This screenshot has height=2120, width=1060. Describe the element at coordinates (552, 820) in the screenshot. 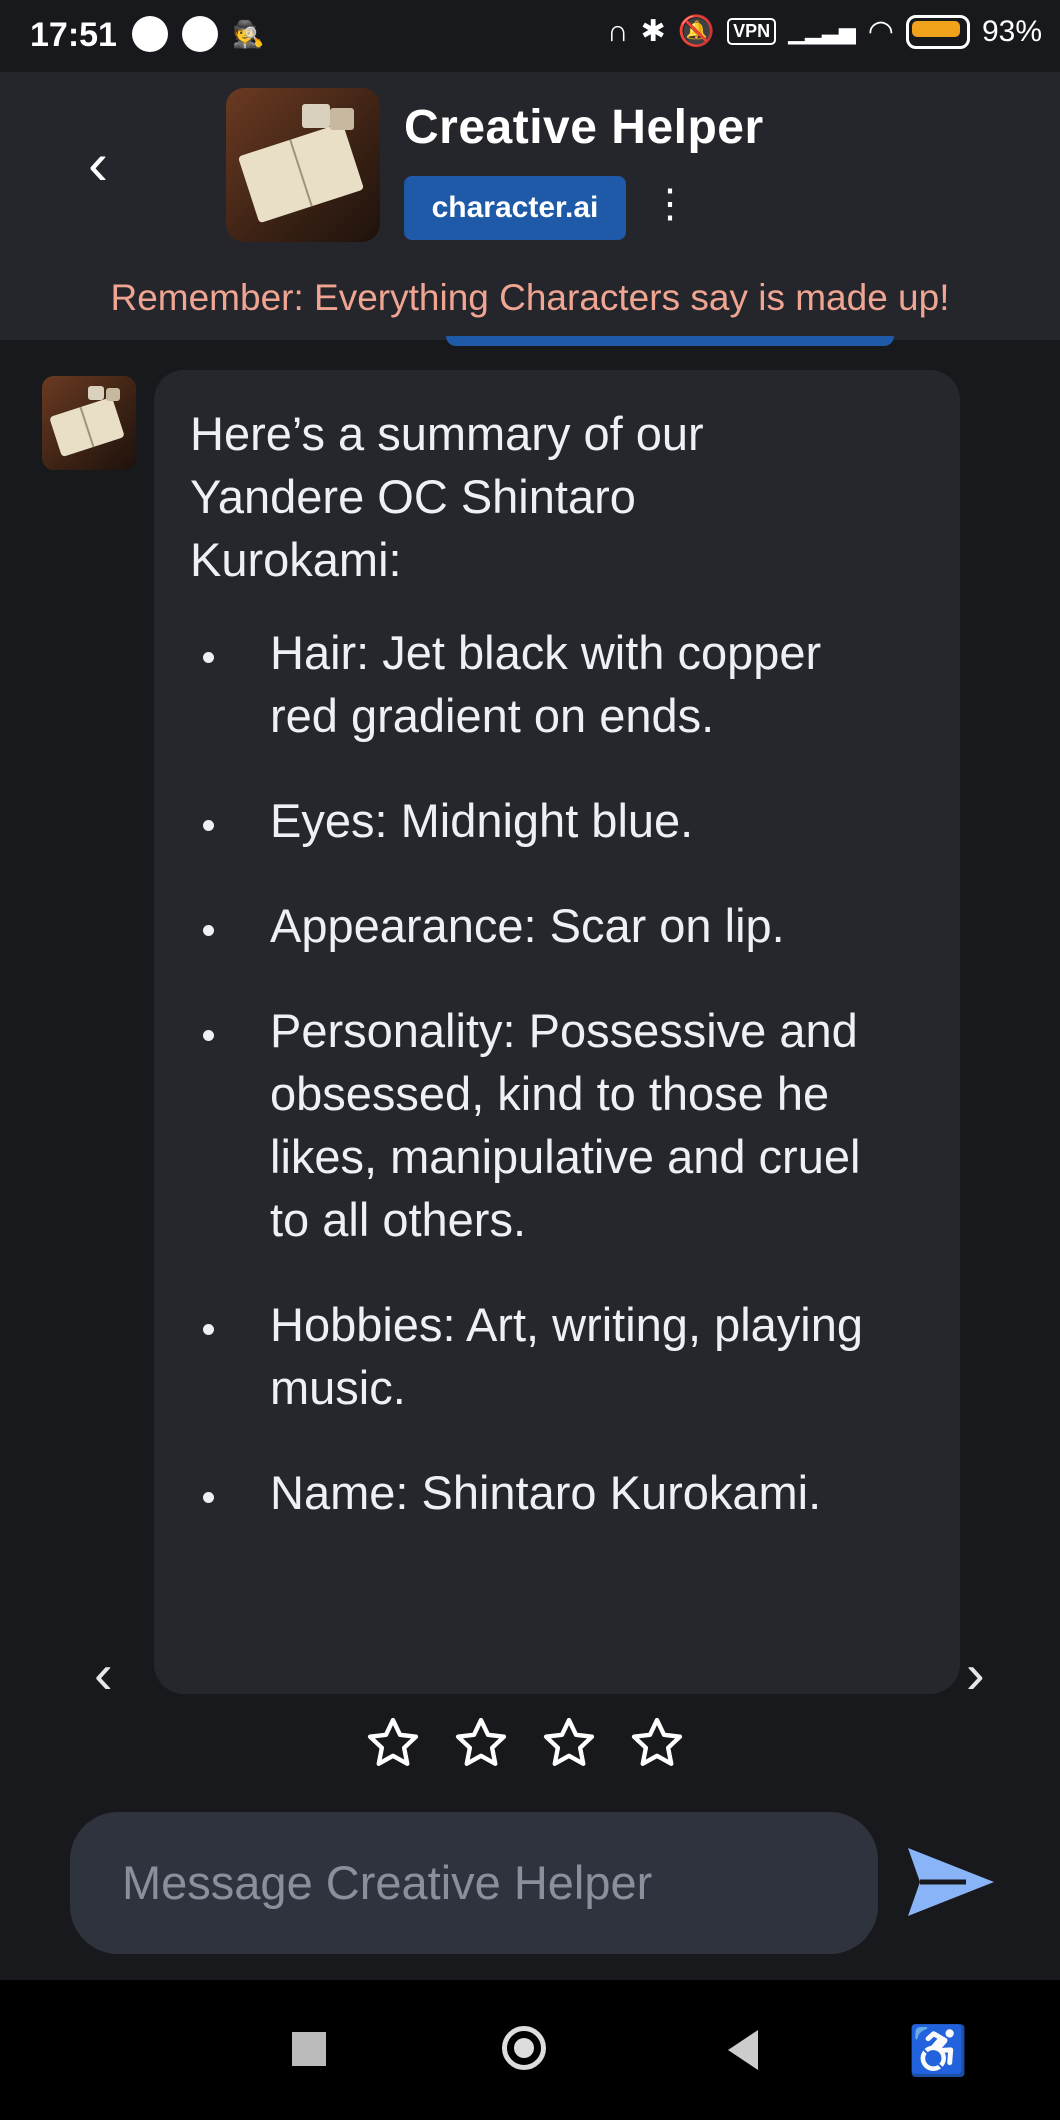

I see `list-item: Eyes: Midnight blue.` at that location.